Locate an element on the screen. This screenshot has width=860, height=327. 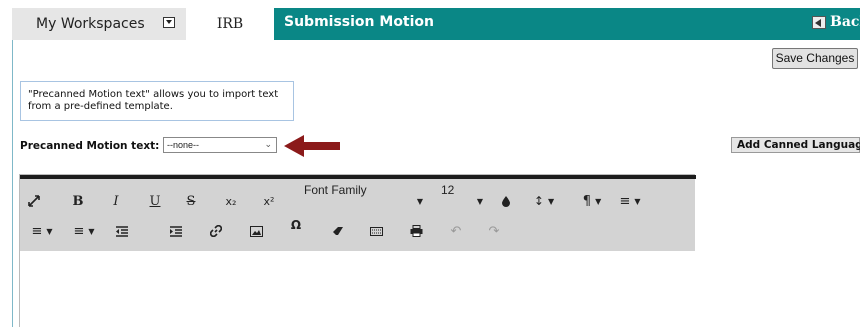
line-height-icon: ↕ ▼ is located at coordinates (544, 201).